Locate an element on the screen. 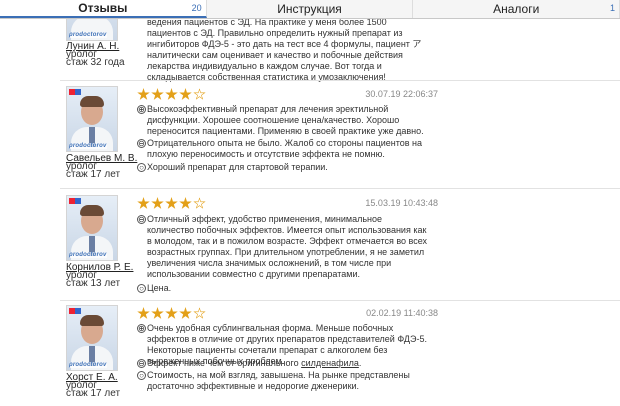 This screenshot has width=620, height=406. tab-reviews: Отзывы 20 is located at coordinates (103, 9).